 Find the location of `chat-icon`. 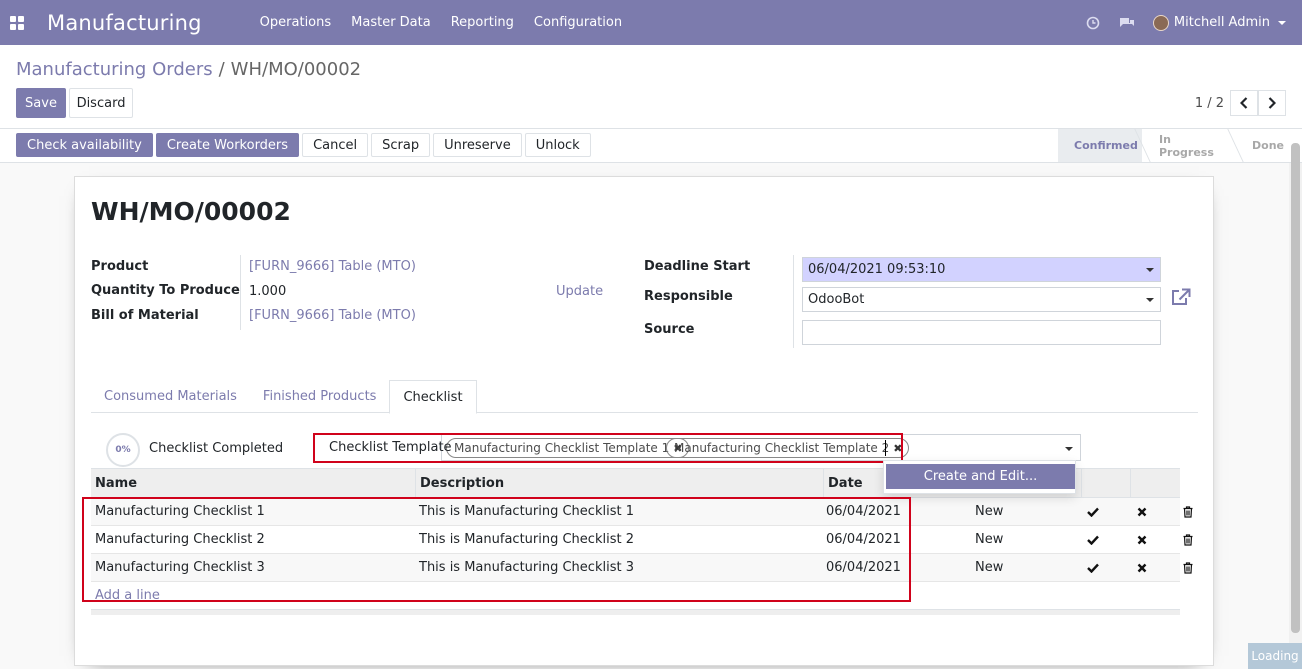

chat-icon is located at coordinates (1127, 23).